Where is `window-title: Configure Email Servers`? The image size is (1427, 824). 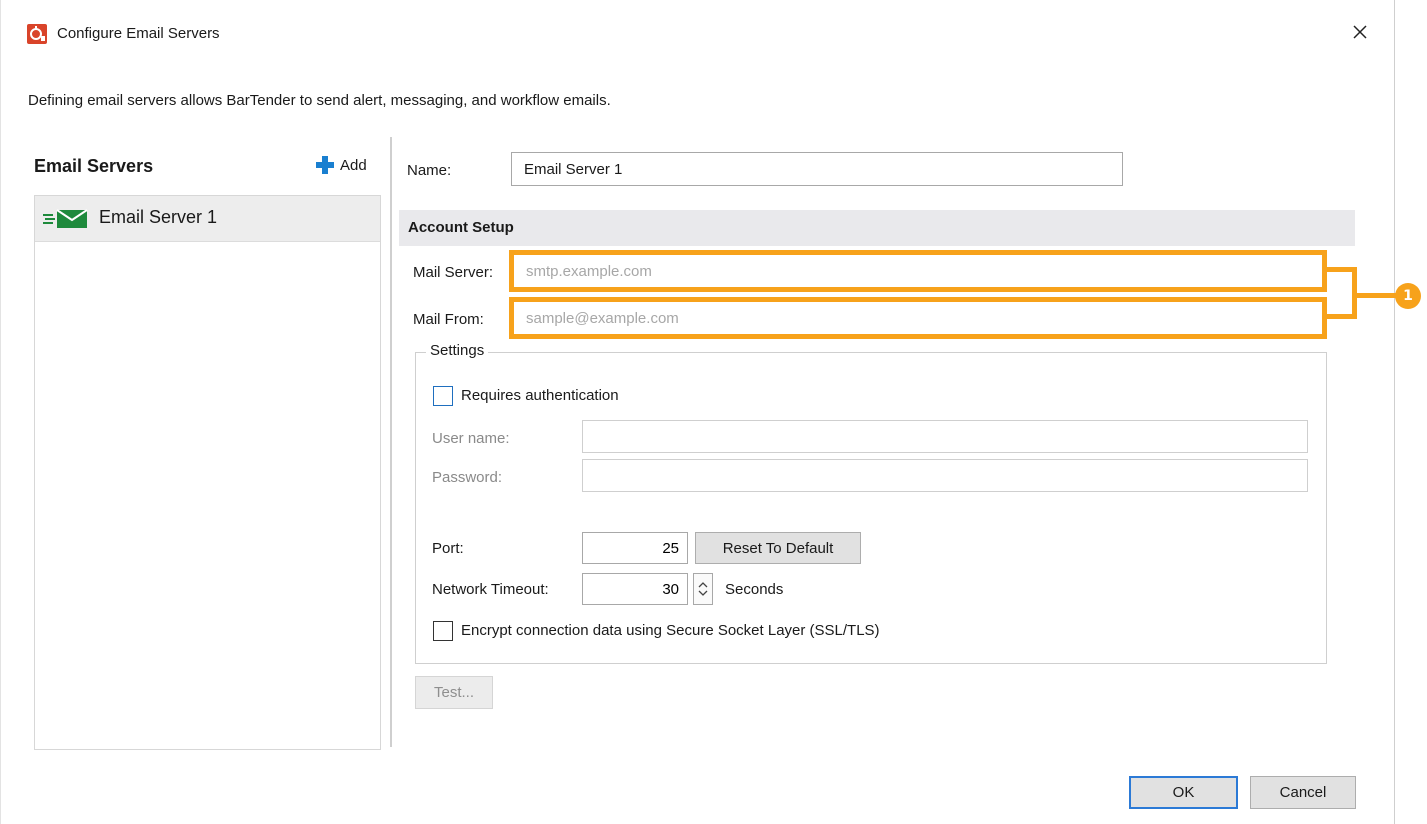 window-title: Configure Email Servers is located at coordinates (138, 33).